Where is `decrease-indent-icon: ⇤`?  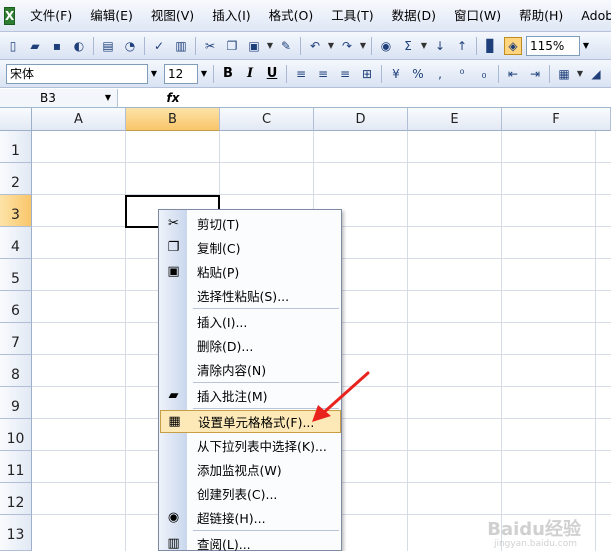 decrease-indent-icon: ⇤ is located at coordinates (513, 74).